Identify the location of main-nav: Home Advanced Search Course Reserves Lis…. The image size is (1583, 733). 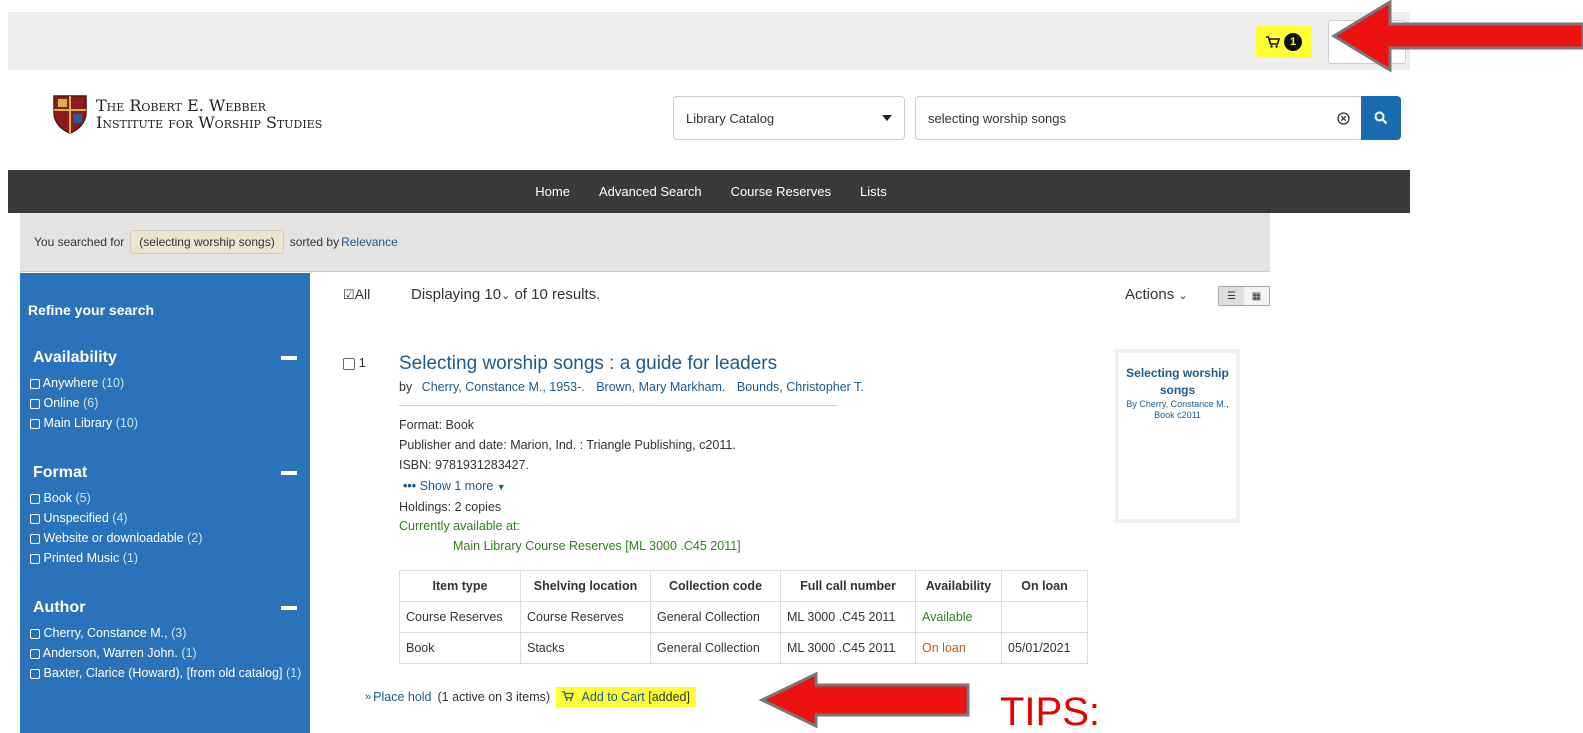
(709, 191).